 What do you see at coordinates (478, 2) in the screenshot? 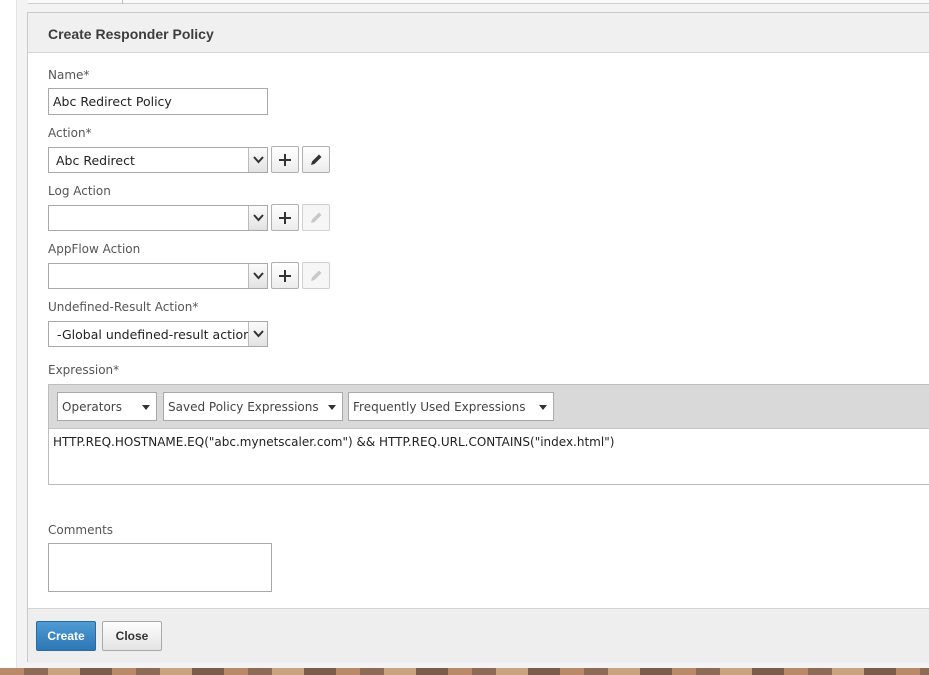
I see `top-strip` at bounding box center [478, 2].